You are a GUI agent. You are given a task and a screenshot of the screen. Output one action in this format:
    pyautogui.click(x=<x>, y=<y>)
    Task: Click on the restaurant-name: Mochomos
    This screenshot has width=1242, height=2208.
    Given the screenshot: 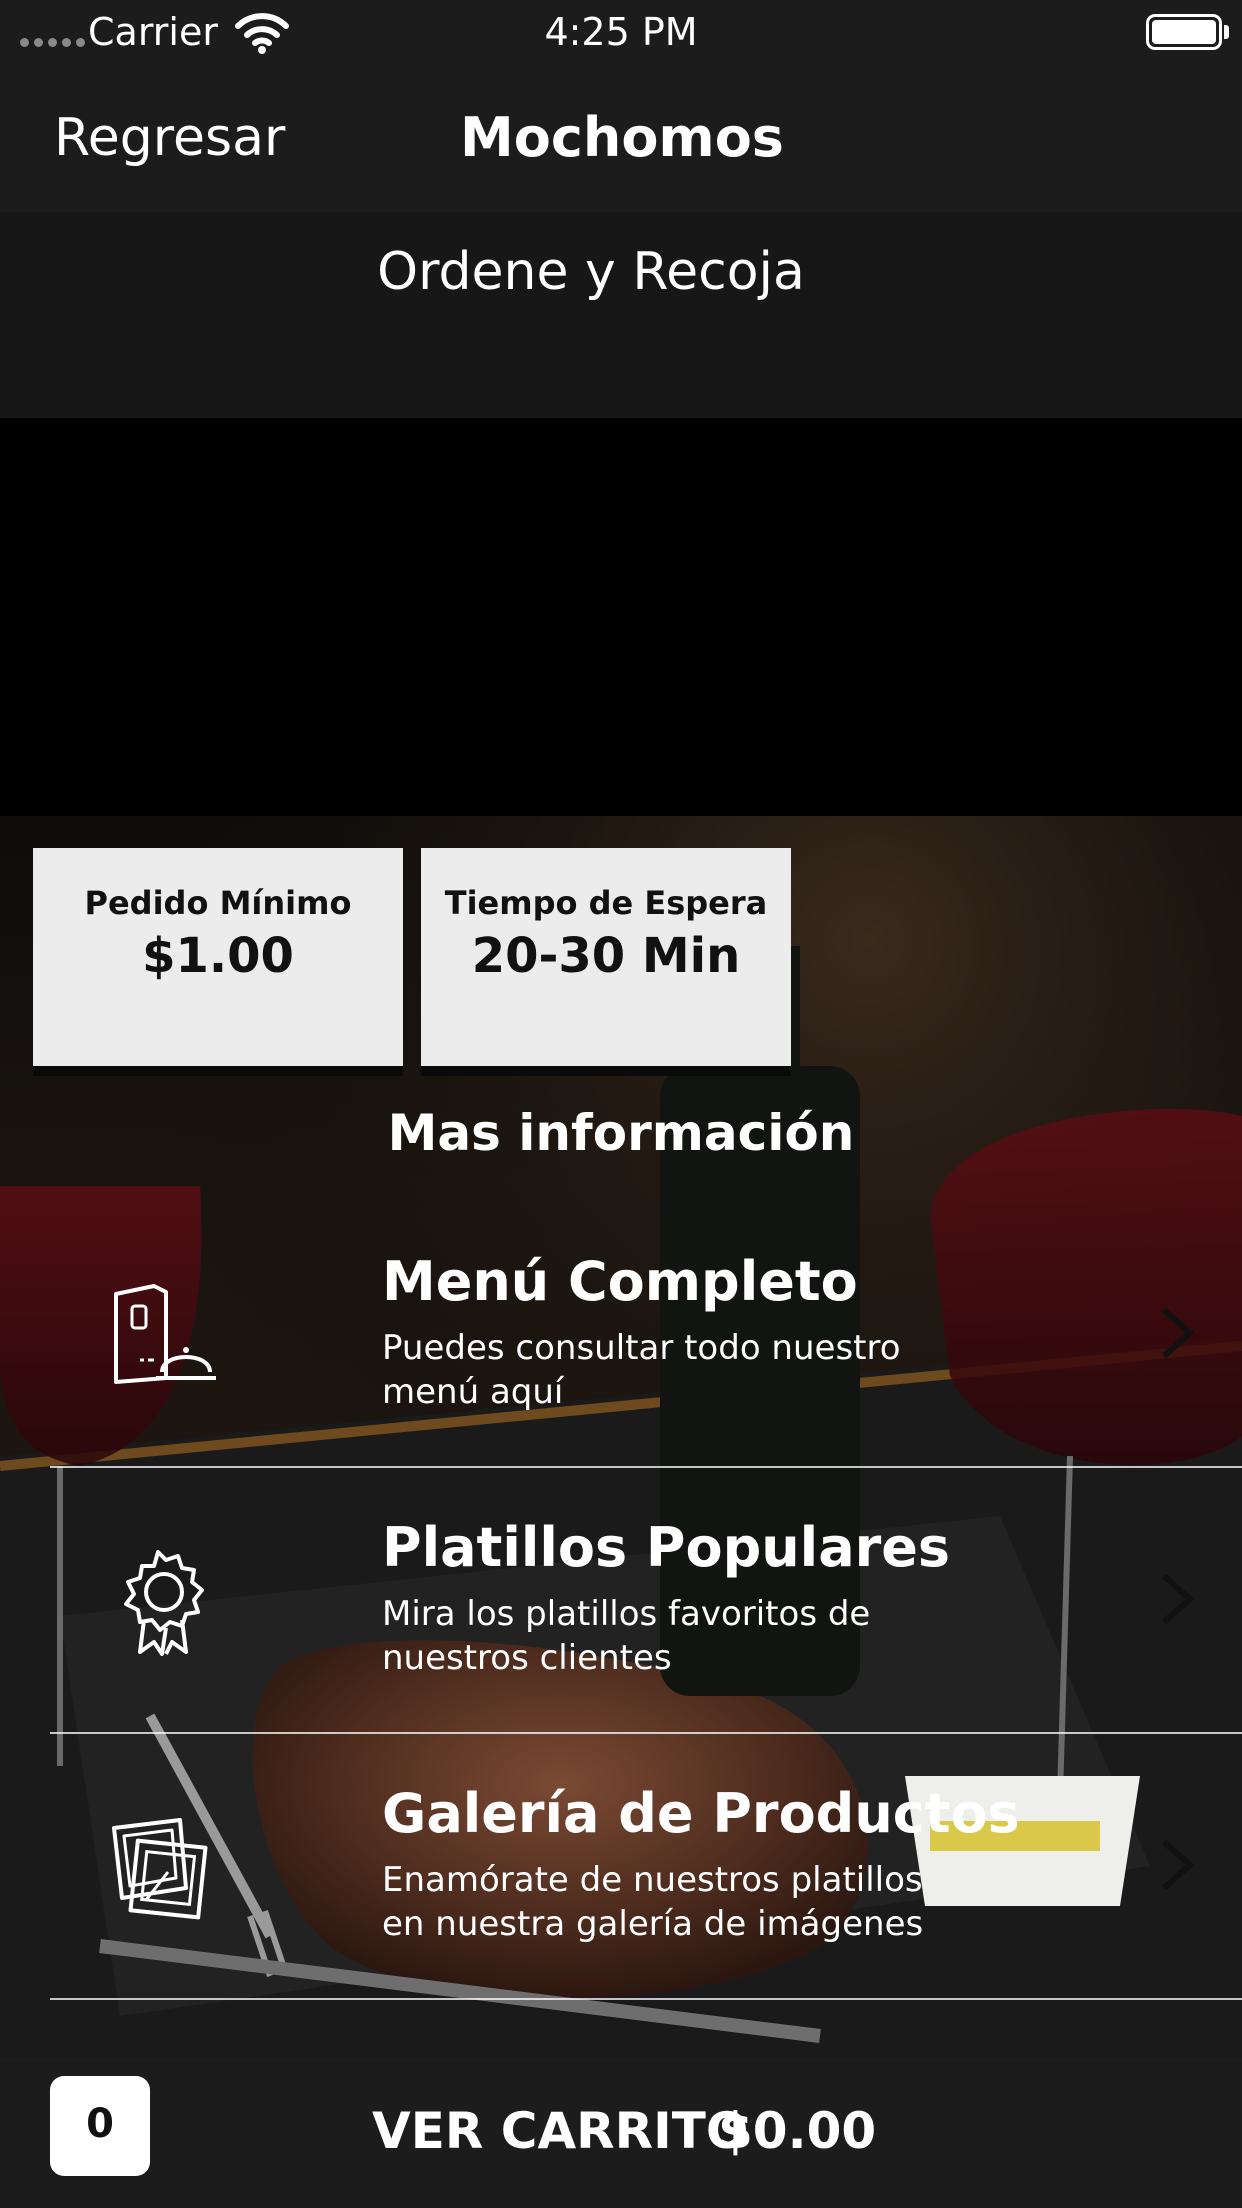 What is the action you would take?
    pyautogui.click(x=622, y=137)
    